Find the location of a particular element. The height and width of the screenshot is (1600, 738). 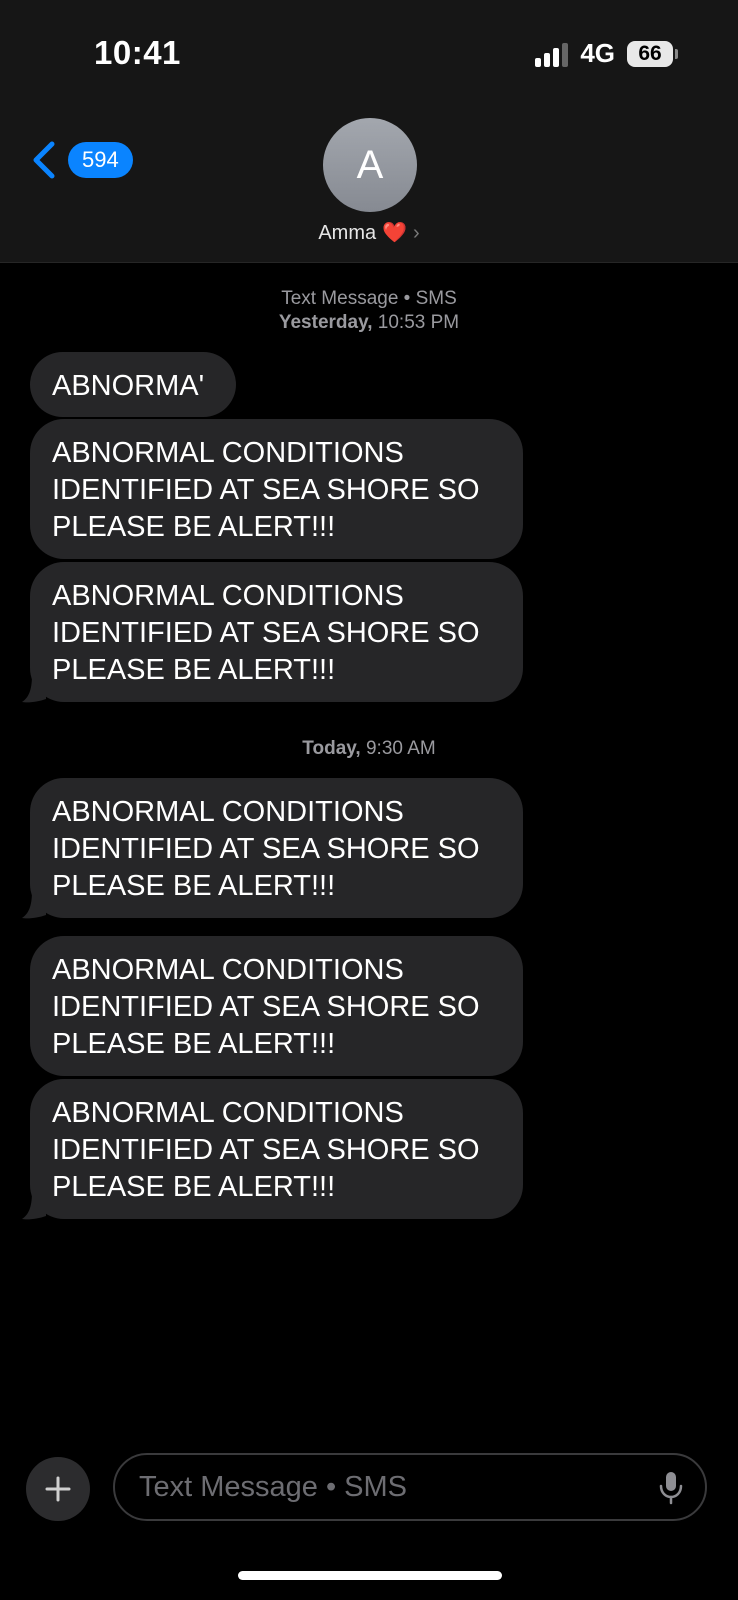

message-composer: Text Message • SMS is located at coordinates (369, 1480).